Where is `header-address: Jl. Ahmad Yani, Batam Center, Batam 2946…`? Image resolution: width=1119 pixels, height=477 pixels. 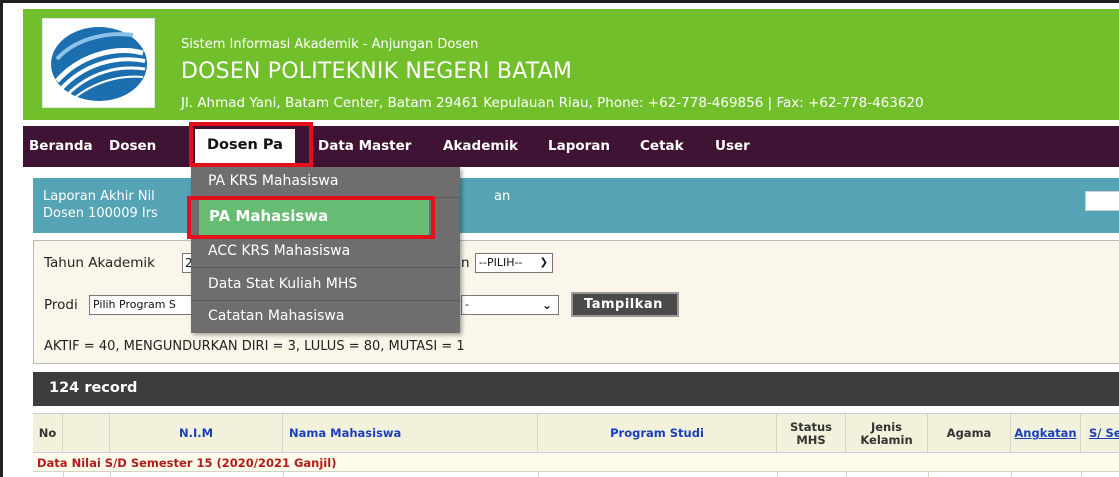
header-address: Jl. Ahmad Yani, Batam Center, Batam 2946… is located at coordinates (552, 103).